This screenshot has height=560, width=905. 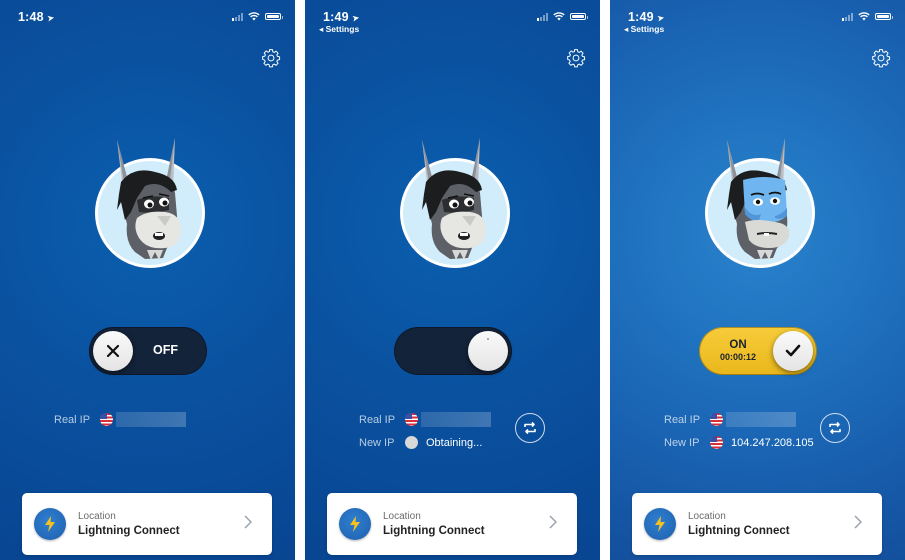 What do you see at coordinates (148, 351) in the screenshot?
I see `vpn-toggle: OFF` at bounding box center [148, 351].